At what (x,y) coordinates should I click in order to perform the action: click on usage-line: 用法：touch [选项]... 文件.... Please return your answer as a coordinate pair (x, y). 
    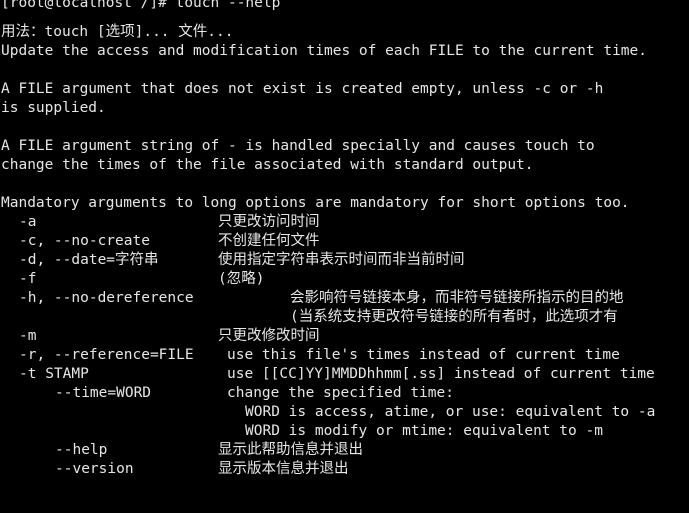
    Looking at the image, I should click on (117, 32).